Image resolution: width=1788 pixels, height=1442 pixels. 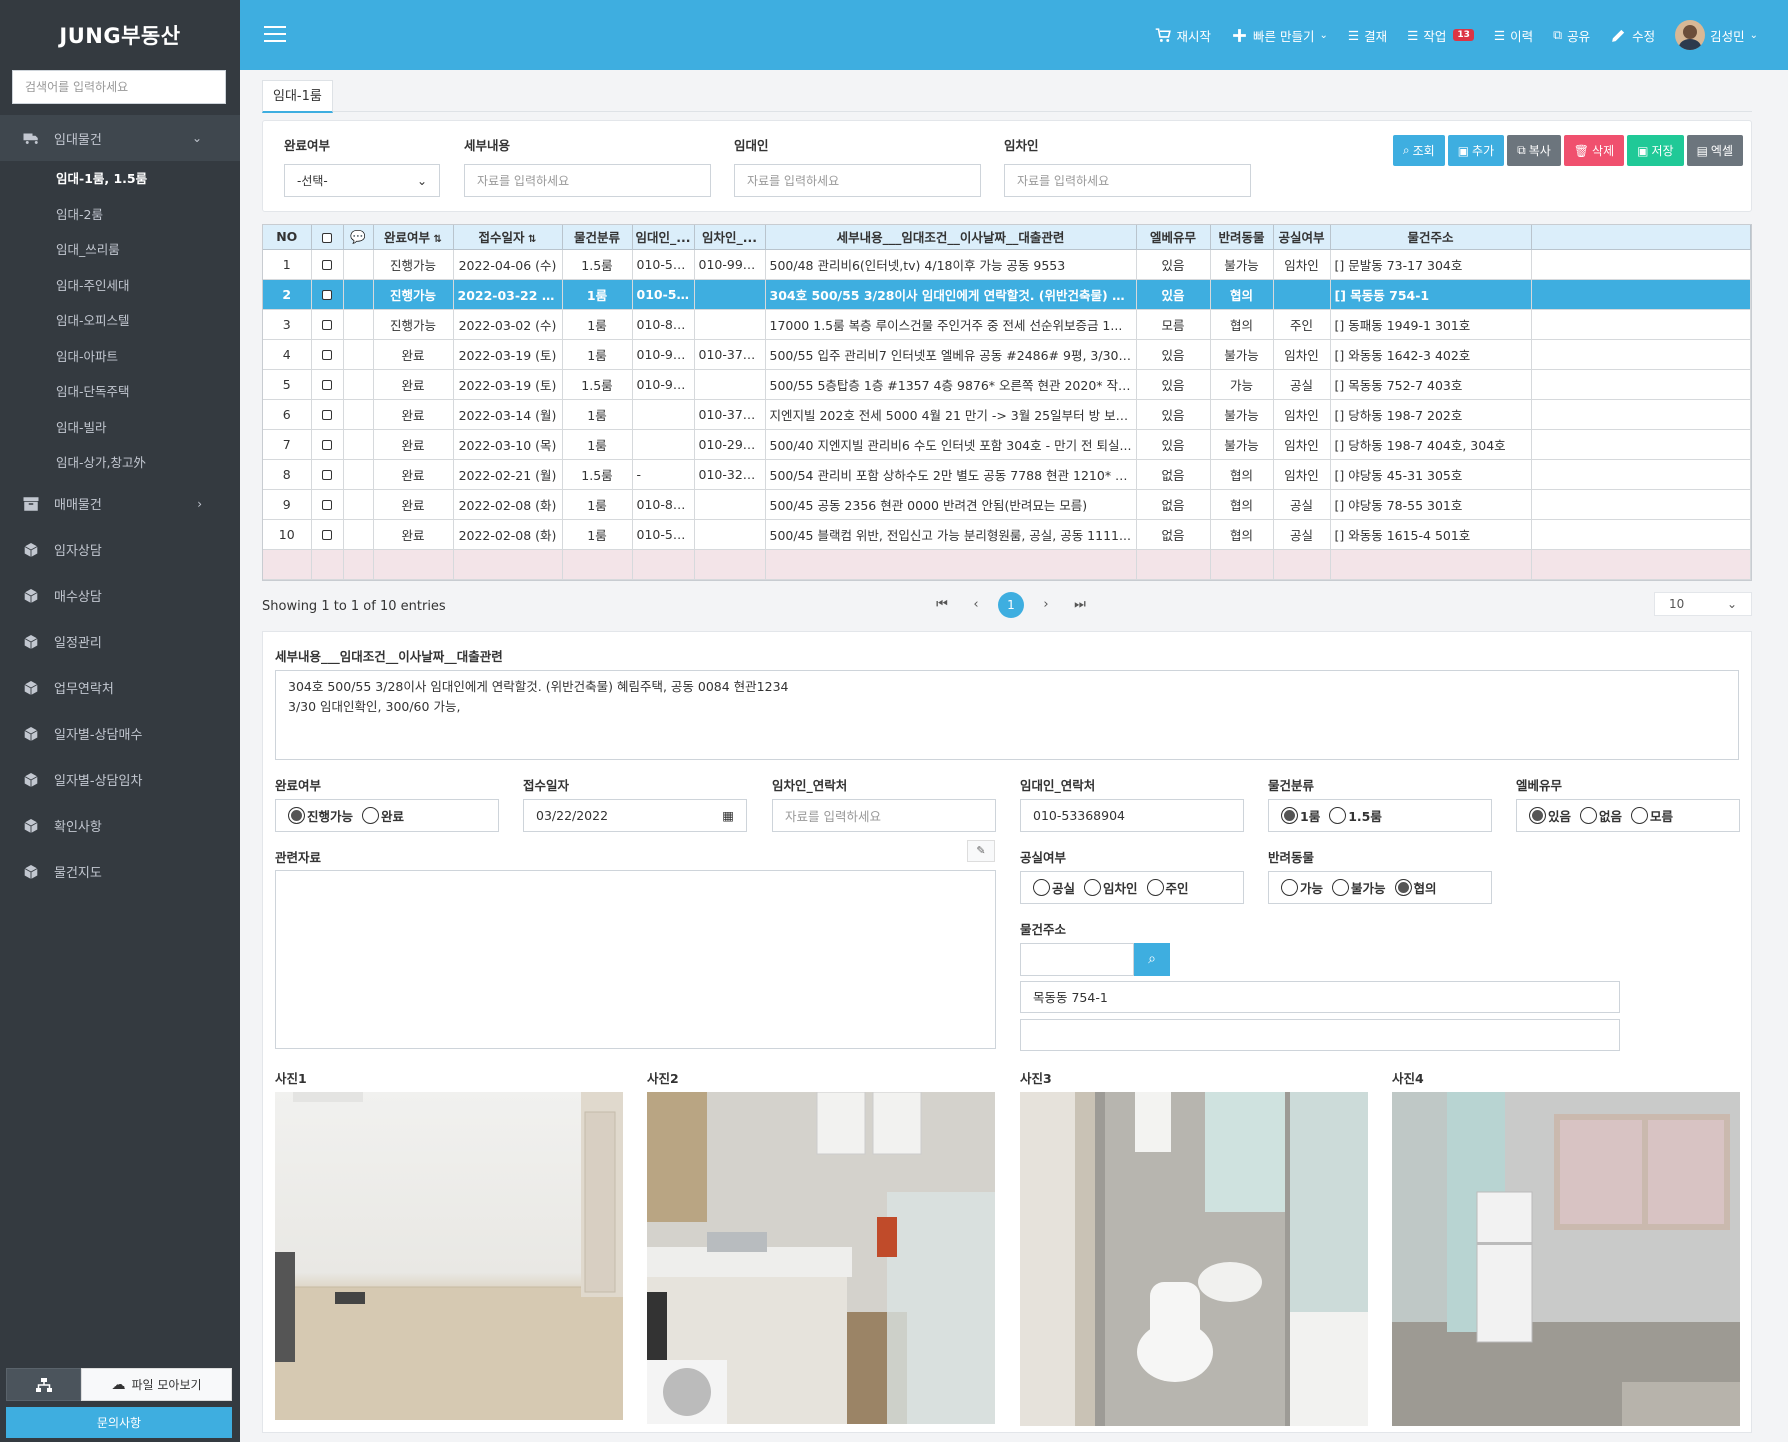 What do you see at coordinates (1716, 35) in the screenshot?
I see `user-menu: 김성민 ⌄` at bounding box center [1716, 35].